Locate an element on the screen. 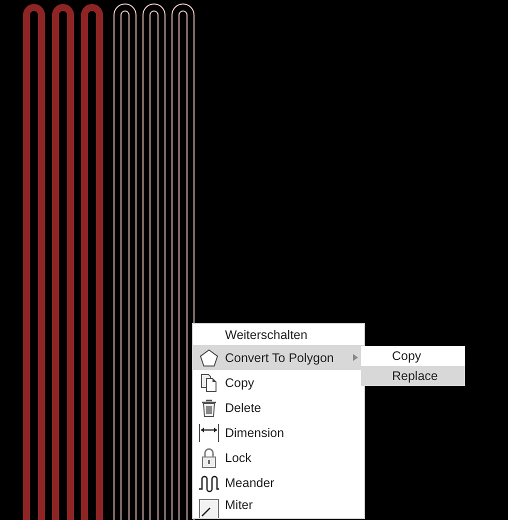 Image resolution: width=508 pixels, height=520 pixels. menu-item: Dimension is located at coordinates (278, 432).